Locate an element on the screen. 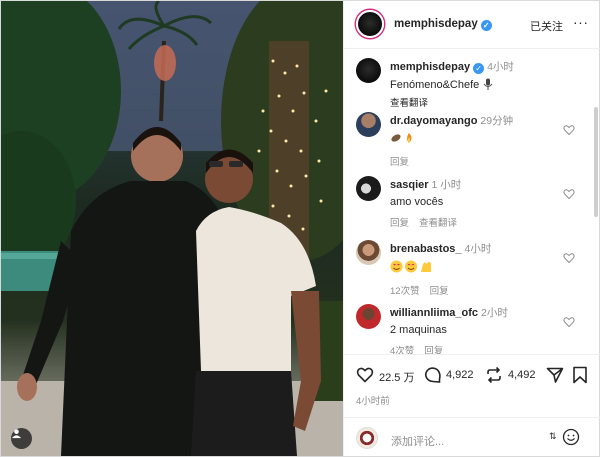 The height and width of the screenshot is (457, 600). post-header: memphisdepay ✓ 已关注 ··· is located at coordinates (472, 25).